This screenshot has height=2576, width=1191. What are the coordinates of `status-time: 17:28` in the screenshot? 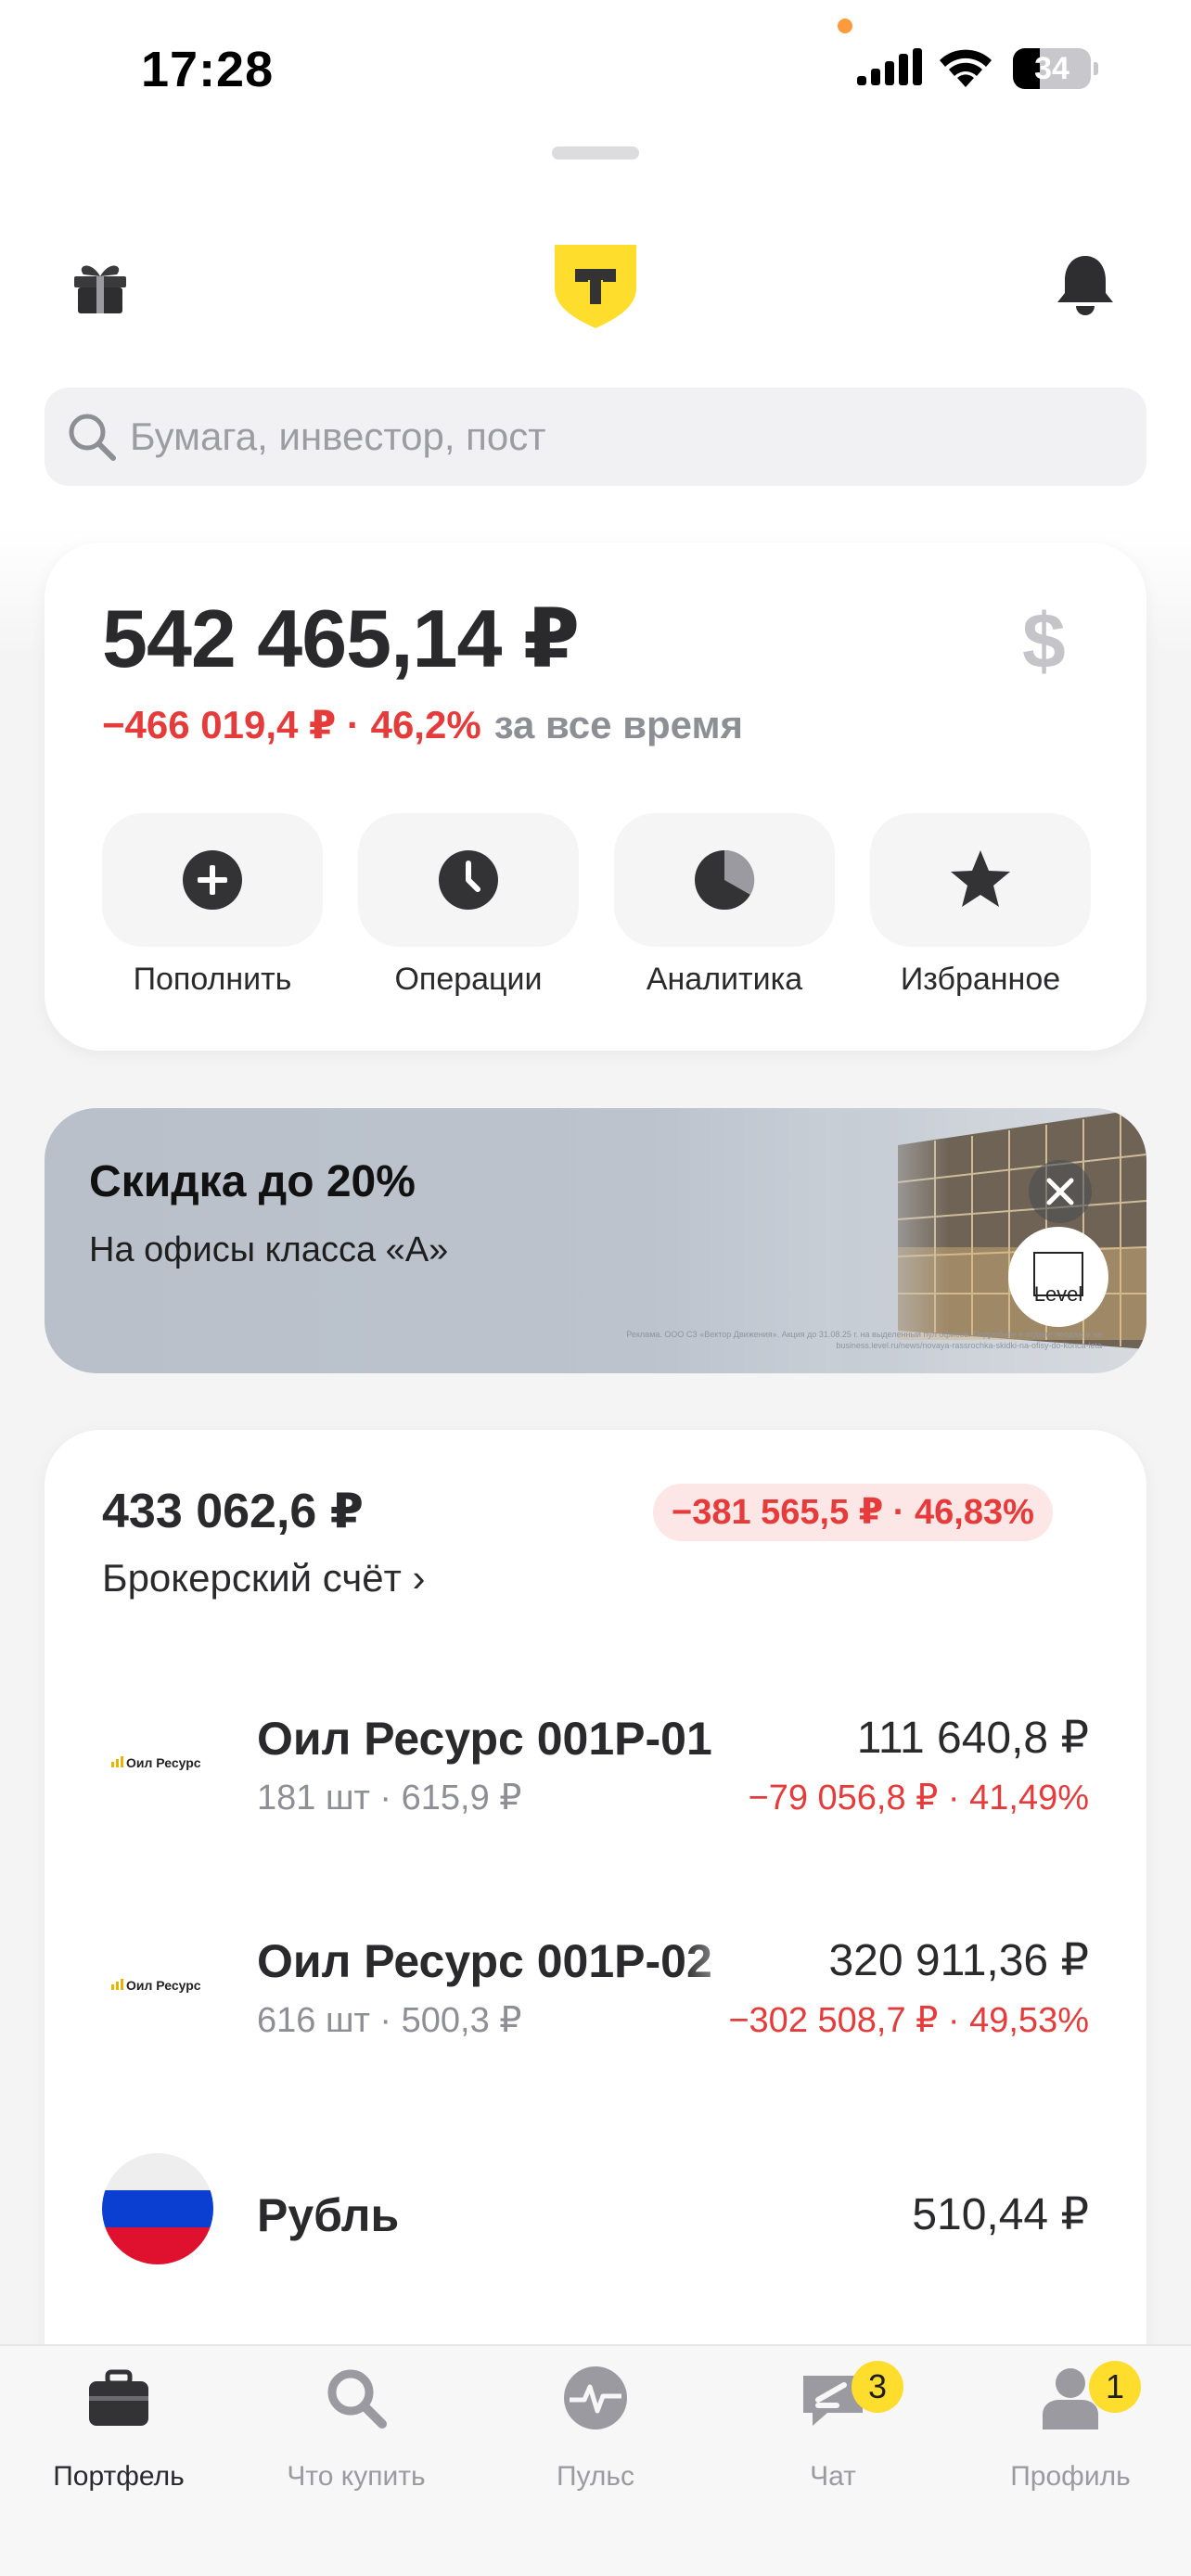 It's located at (208, 69).